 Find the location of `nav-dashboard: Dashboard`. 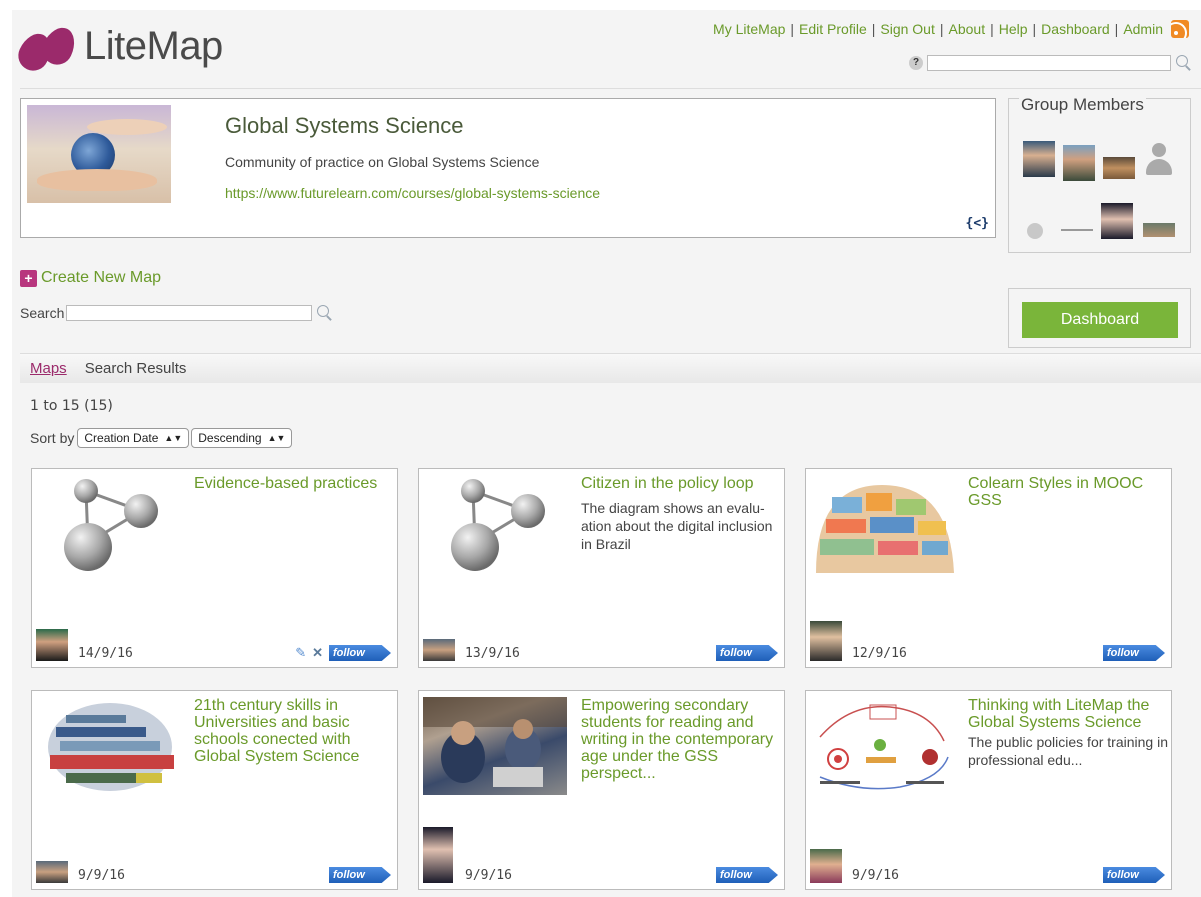

nav-dashboard: Dashboard is located at coordinates (1075, 29).